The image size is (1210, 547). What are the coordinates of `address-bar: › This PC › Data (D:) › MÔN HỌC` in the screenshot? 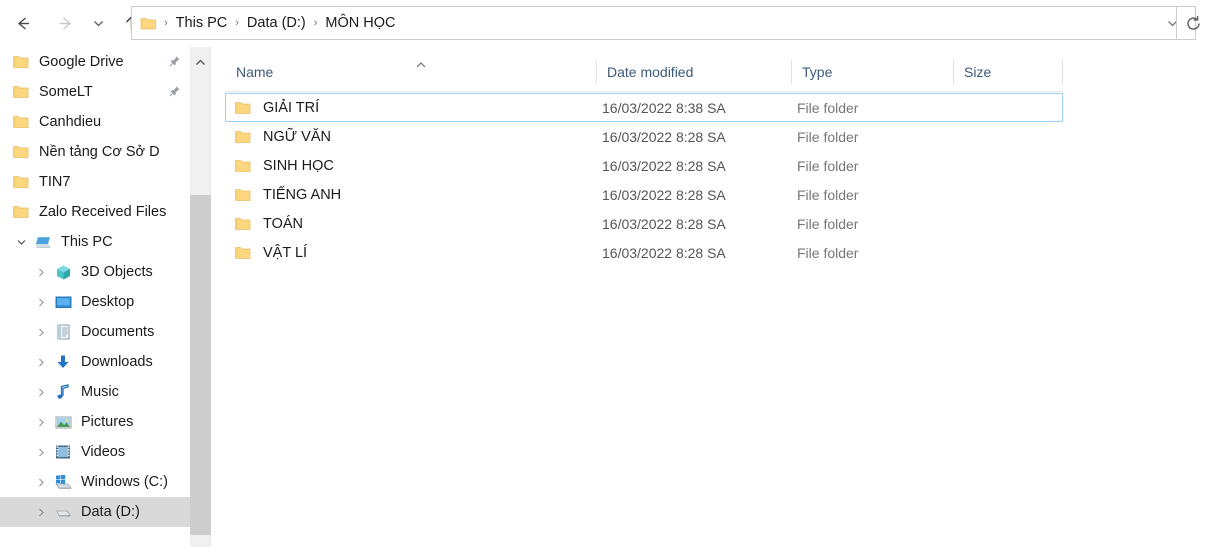 It's located at (663, 23).